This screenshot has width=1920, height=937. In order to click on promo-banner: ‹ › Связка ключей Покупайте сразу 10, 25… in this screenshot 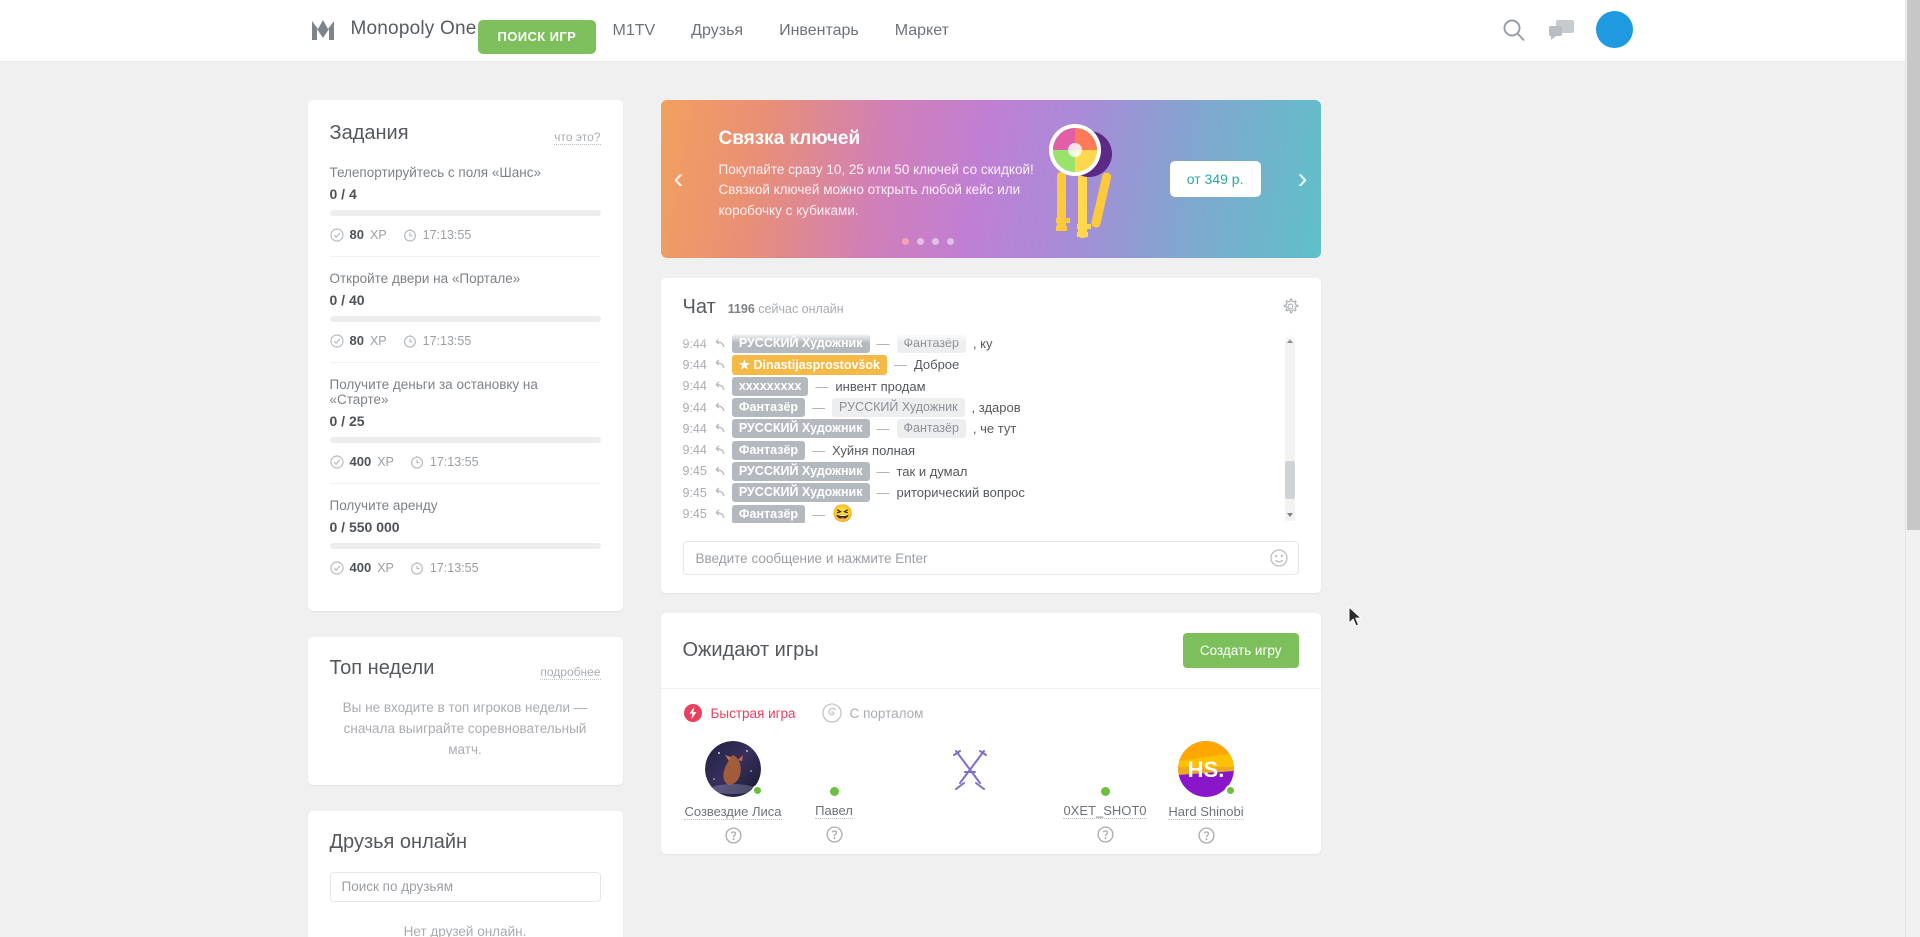, I will do `click(990, 179)`.